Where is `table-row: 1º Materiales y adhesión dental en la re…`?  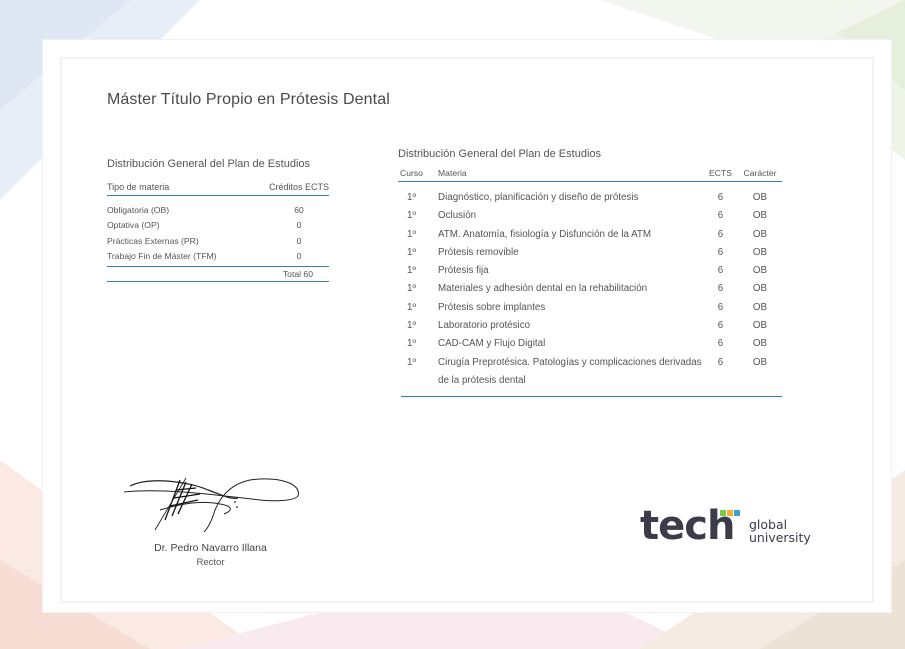
table-row: 1º Materiales y adhesión dental en la re… is located at coordinates (590, 289).